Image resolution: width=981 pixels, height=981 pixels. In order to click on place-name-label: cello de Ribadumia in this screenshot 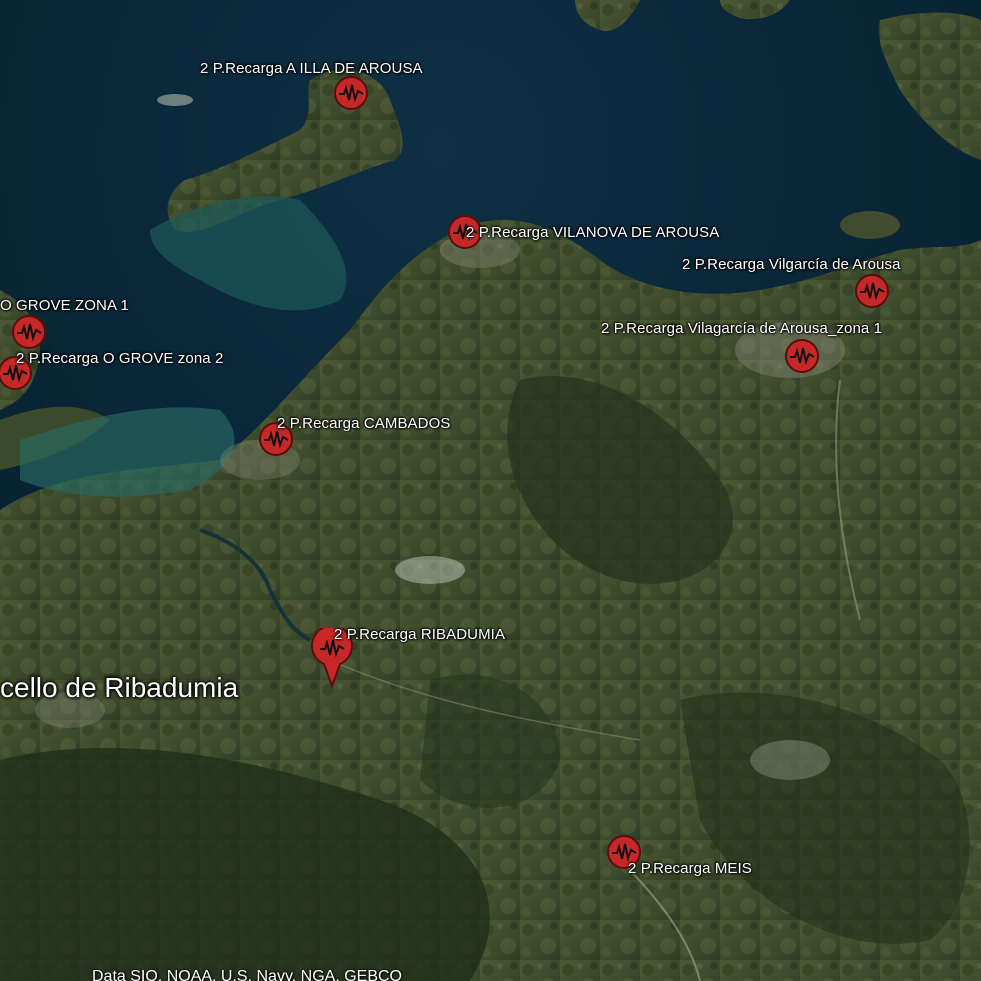, I will do `click(119, 687)`.